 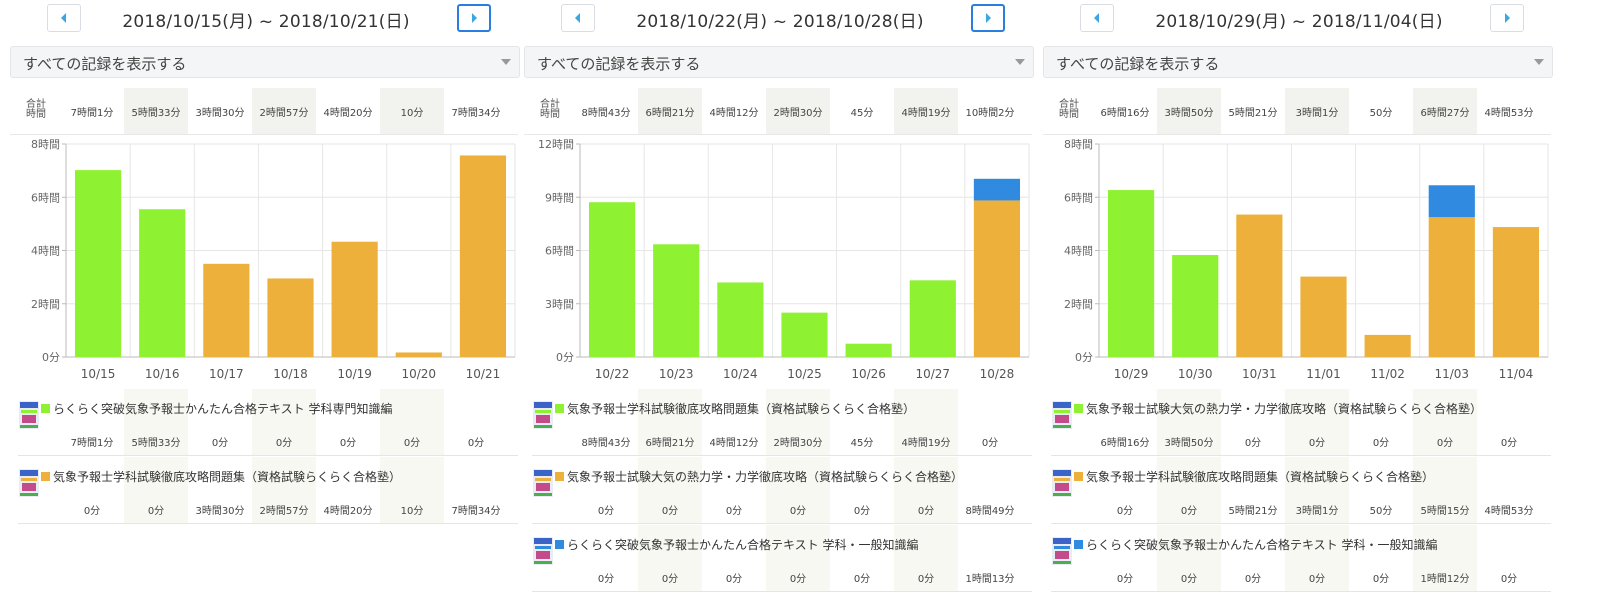 I want to click on daily-total-cell: 10分, so click(x=412, y=111).